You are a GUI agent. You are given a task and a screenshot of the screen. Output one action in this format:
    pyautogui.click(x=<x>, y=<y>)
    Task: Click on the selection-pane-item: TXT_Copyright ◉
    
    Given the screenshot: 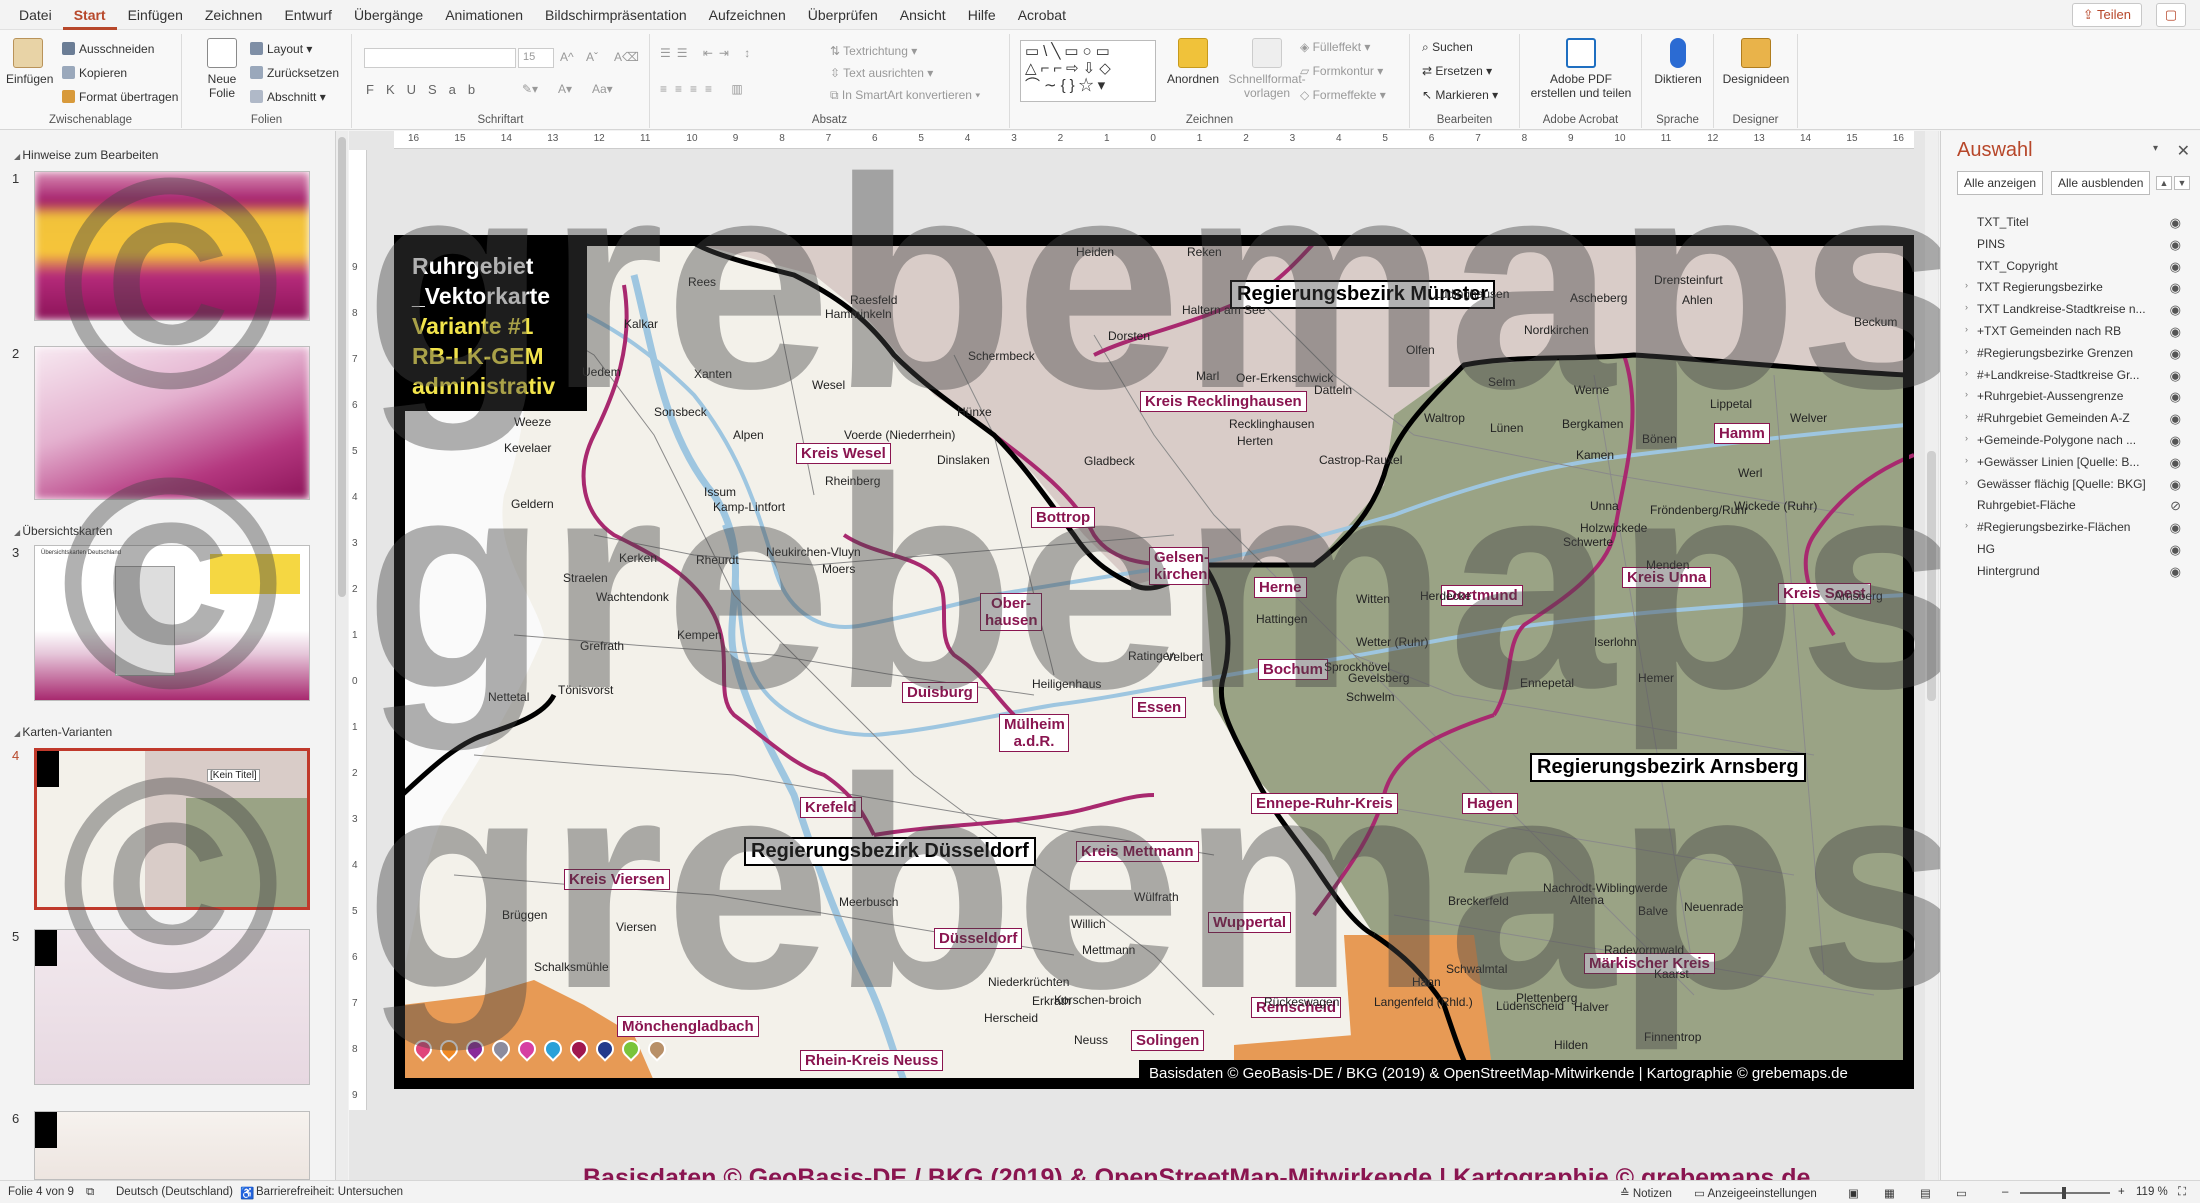 What is the action you would take?
    pyautogui.click(x=2082, y=266)
    